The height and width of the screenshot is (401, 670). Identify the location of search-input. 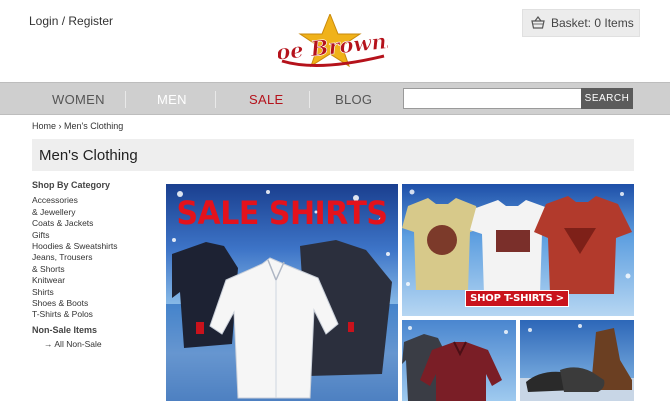
(492, 98).